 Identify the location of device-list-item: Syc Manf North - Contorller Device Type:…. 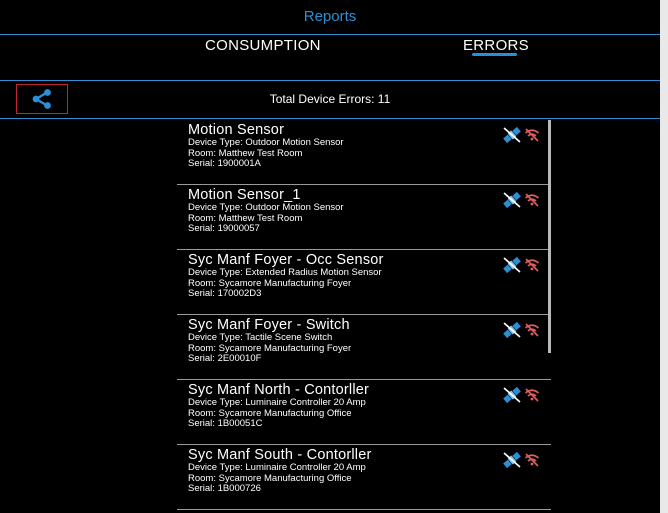
(364, 412).